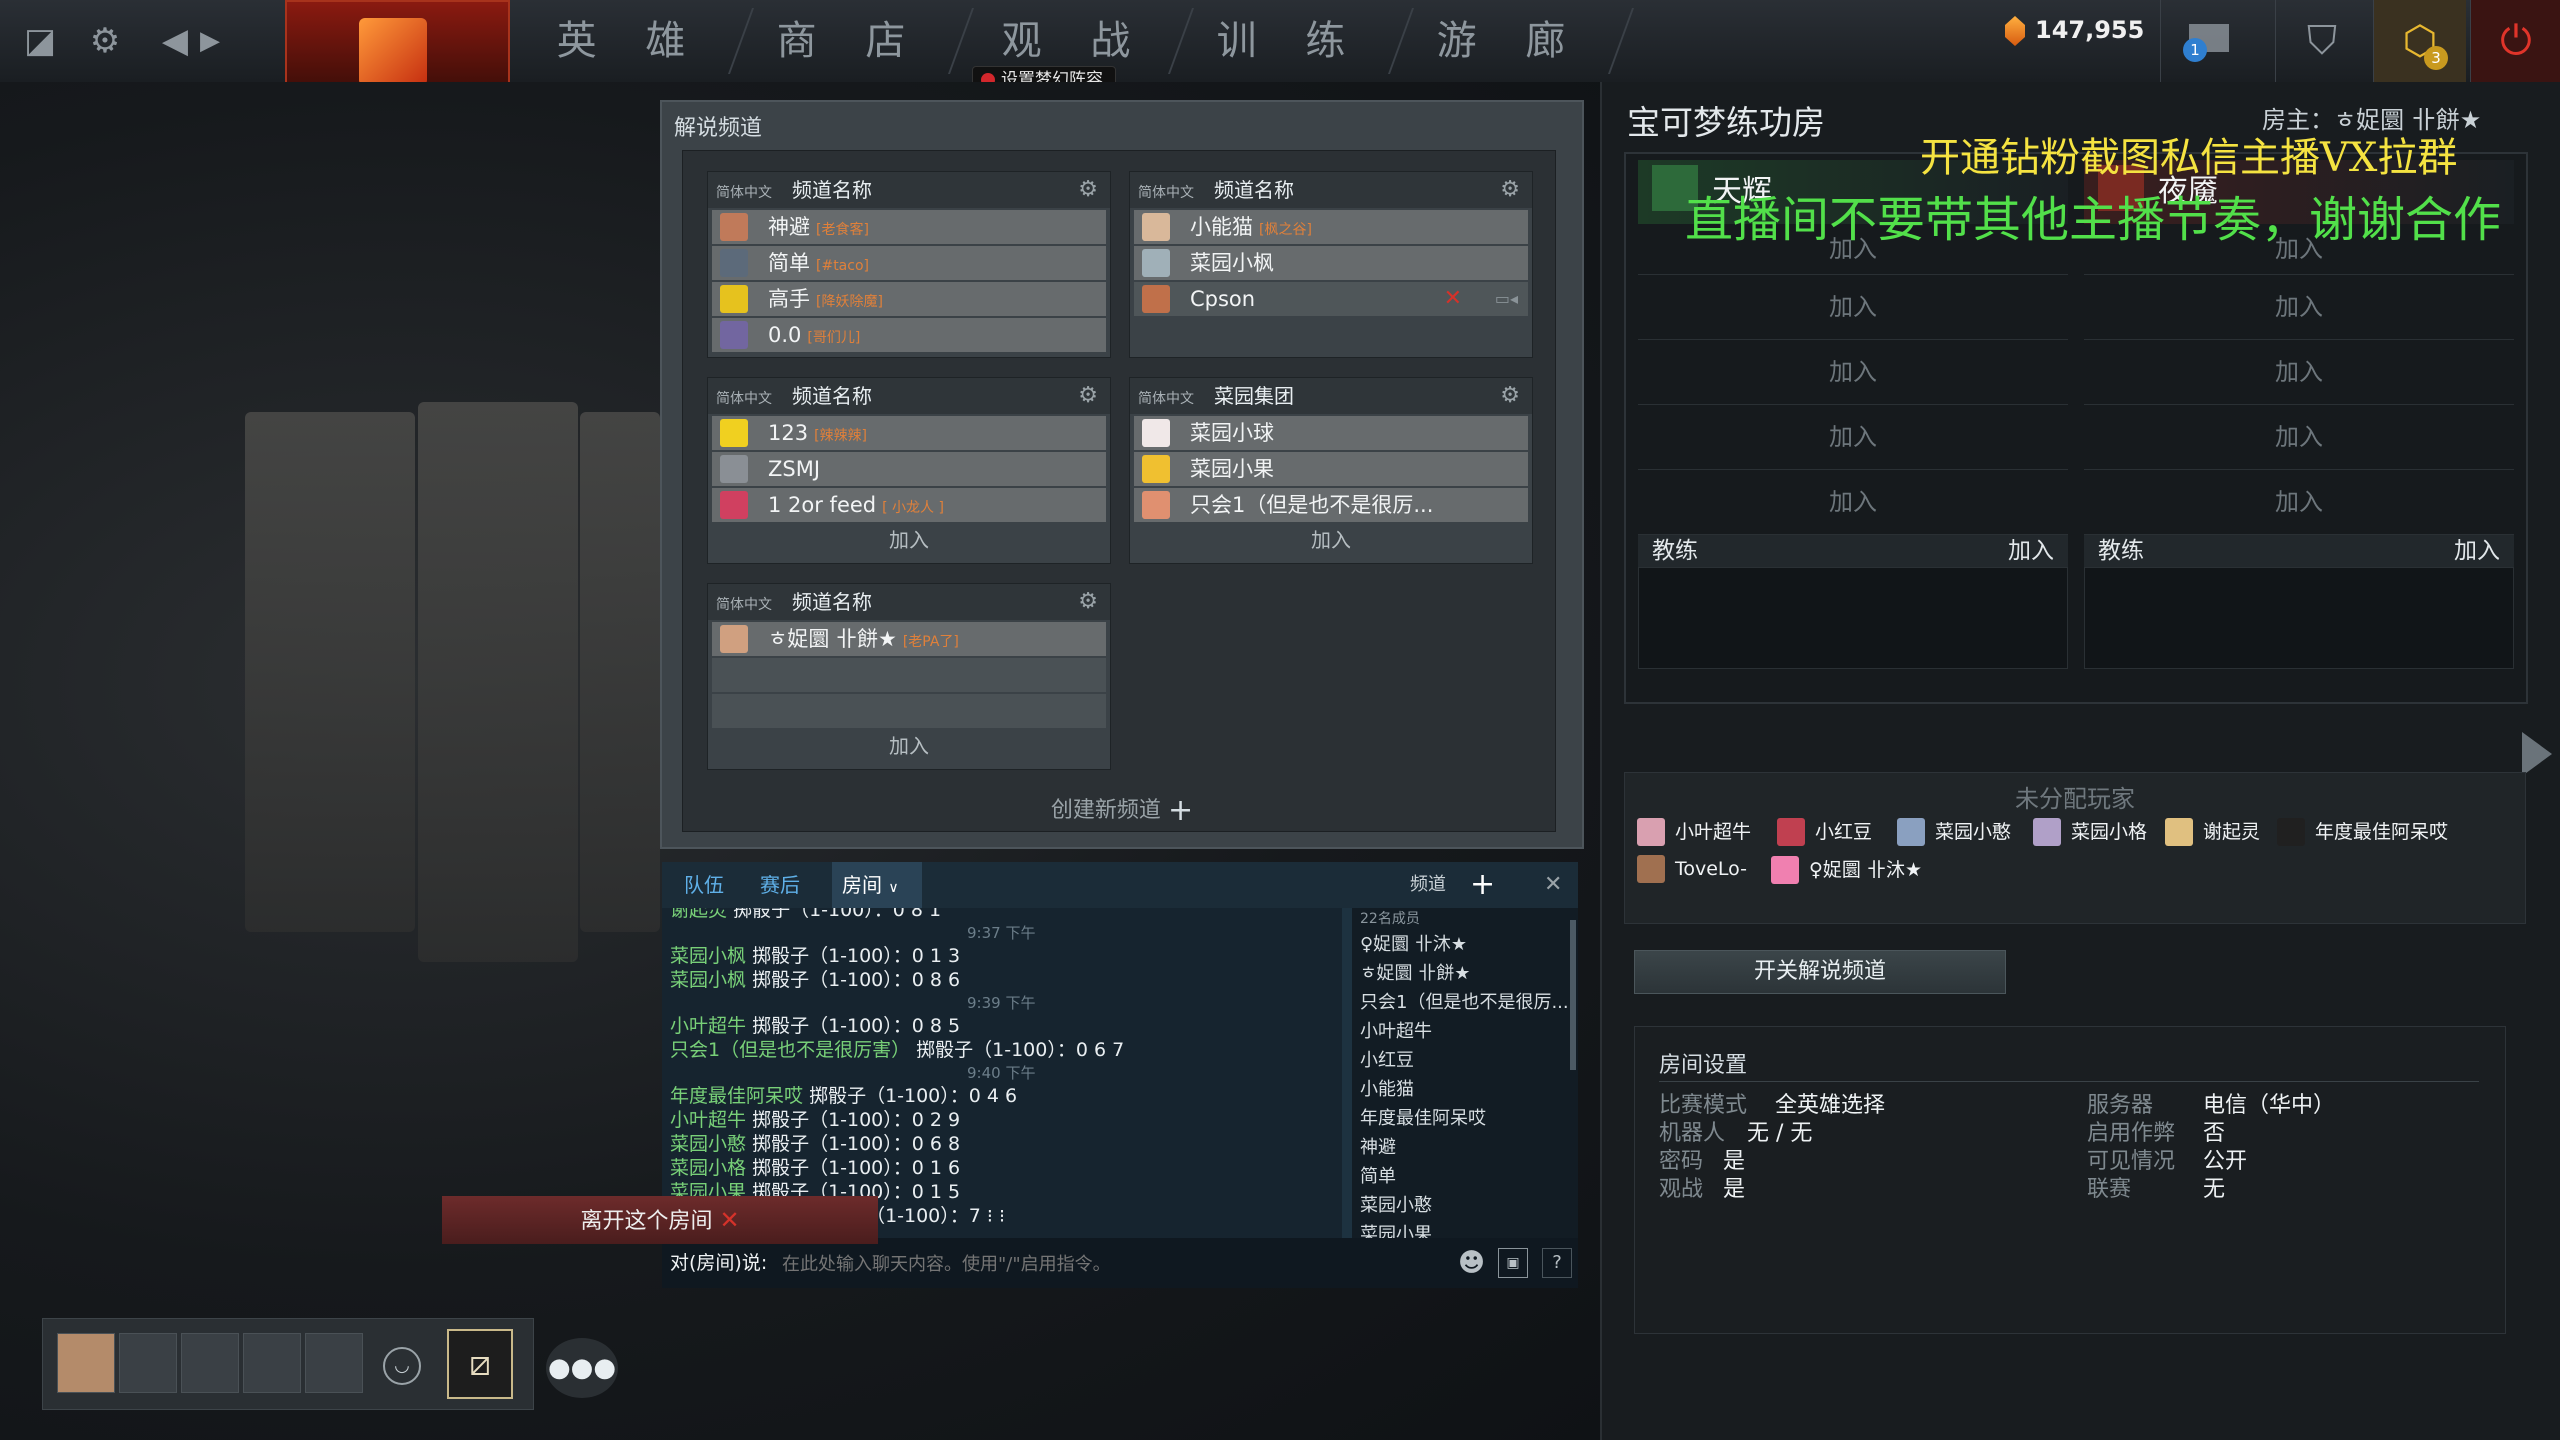 The height and width of the screenshot is (1440, 2560). Describe the element at coordinates (1331, 299) in the screenshot. I see `channel-member: Cpson ✕ ▭◂` at that location.